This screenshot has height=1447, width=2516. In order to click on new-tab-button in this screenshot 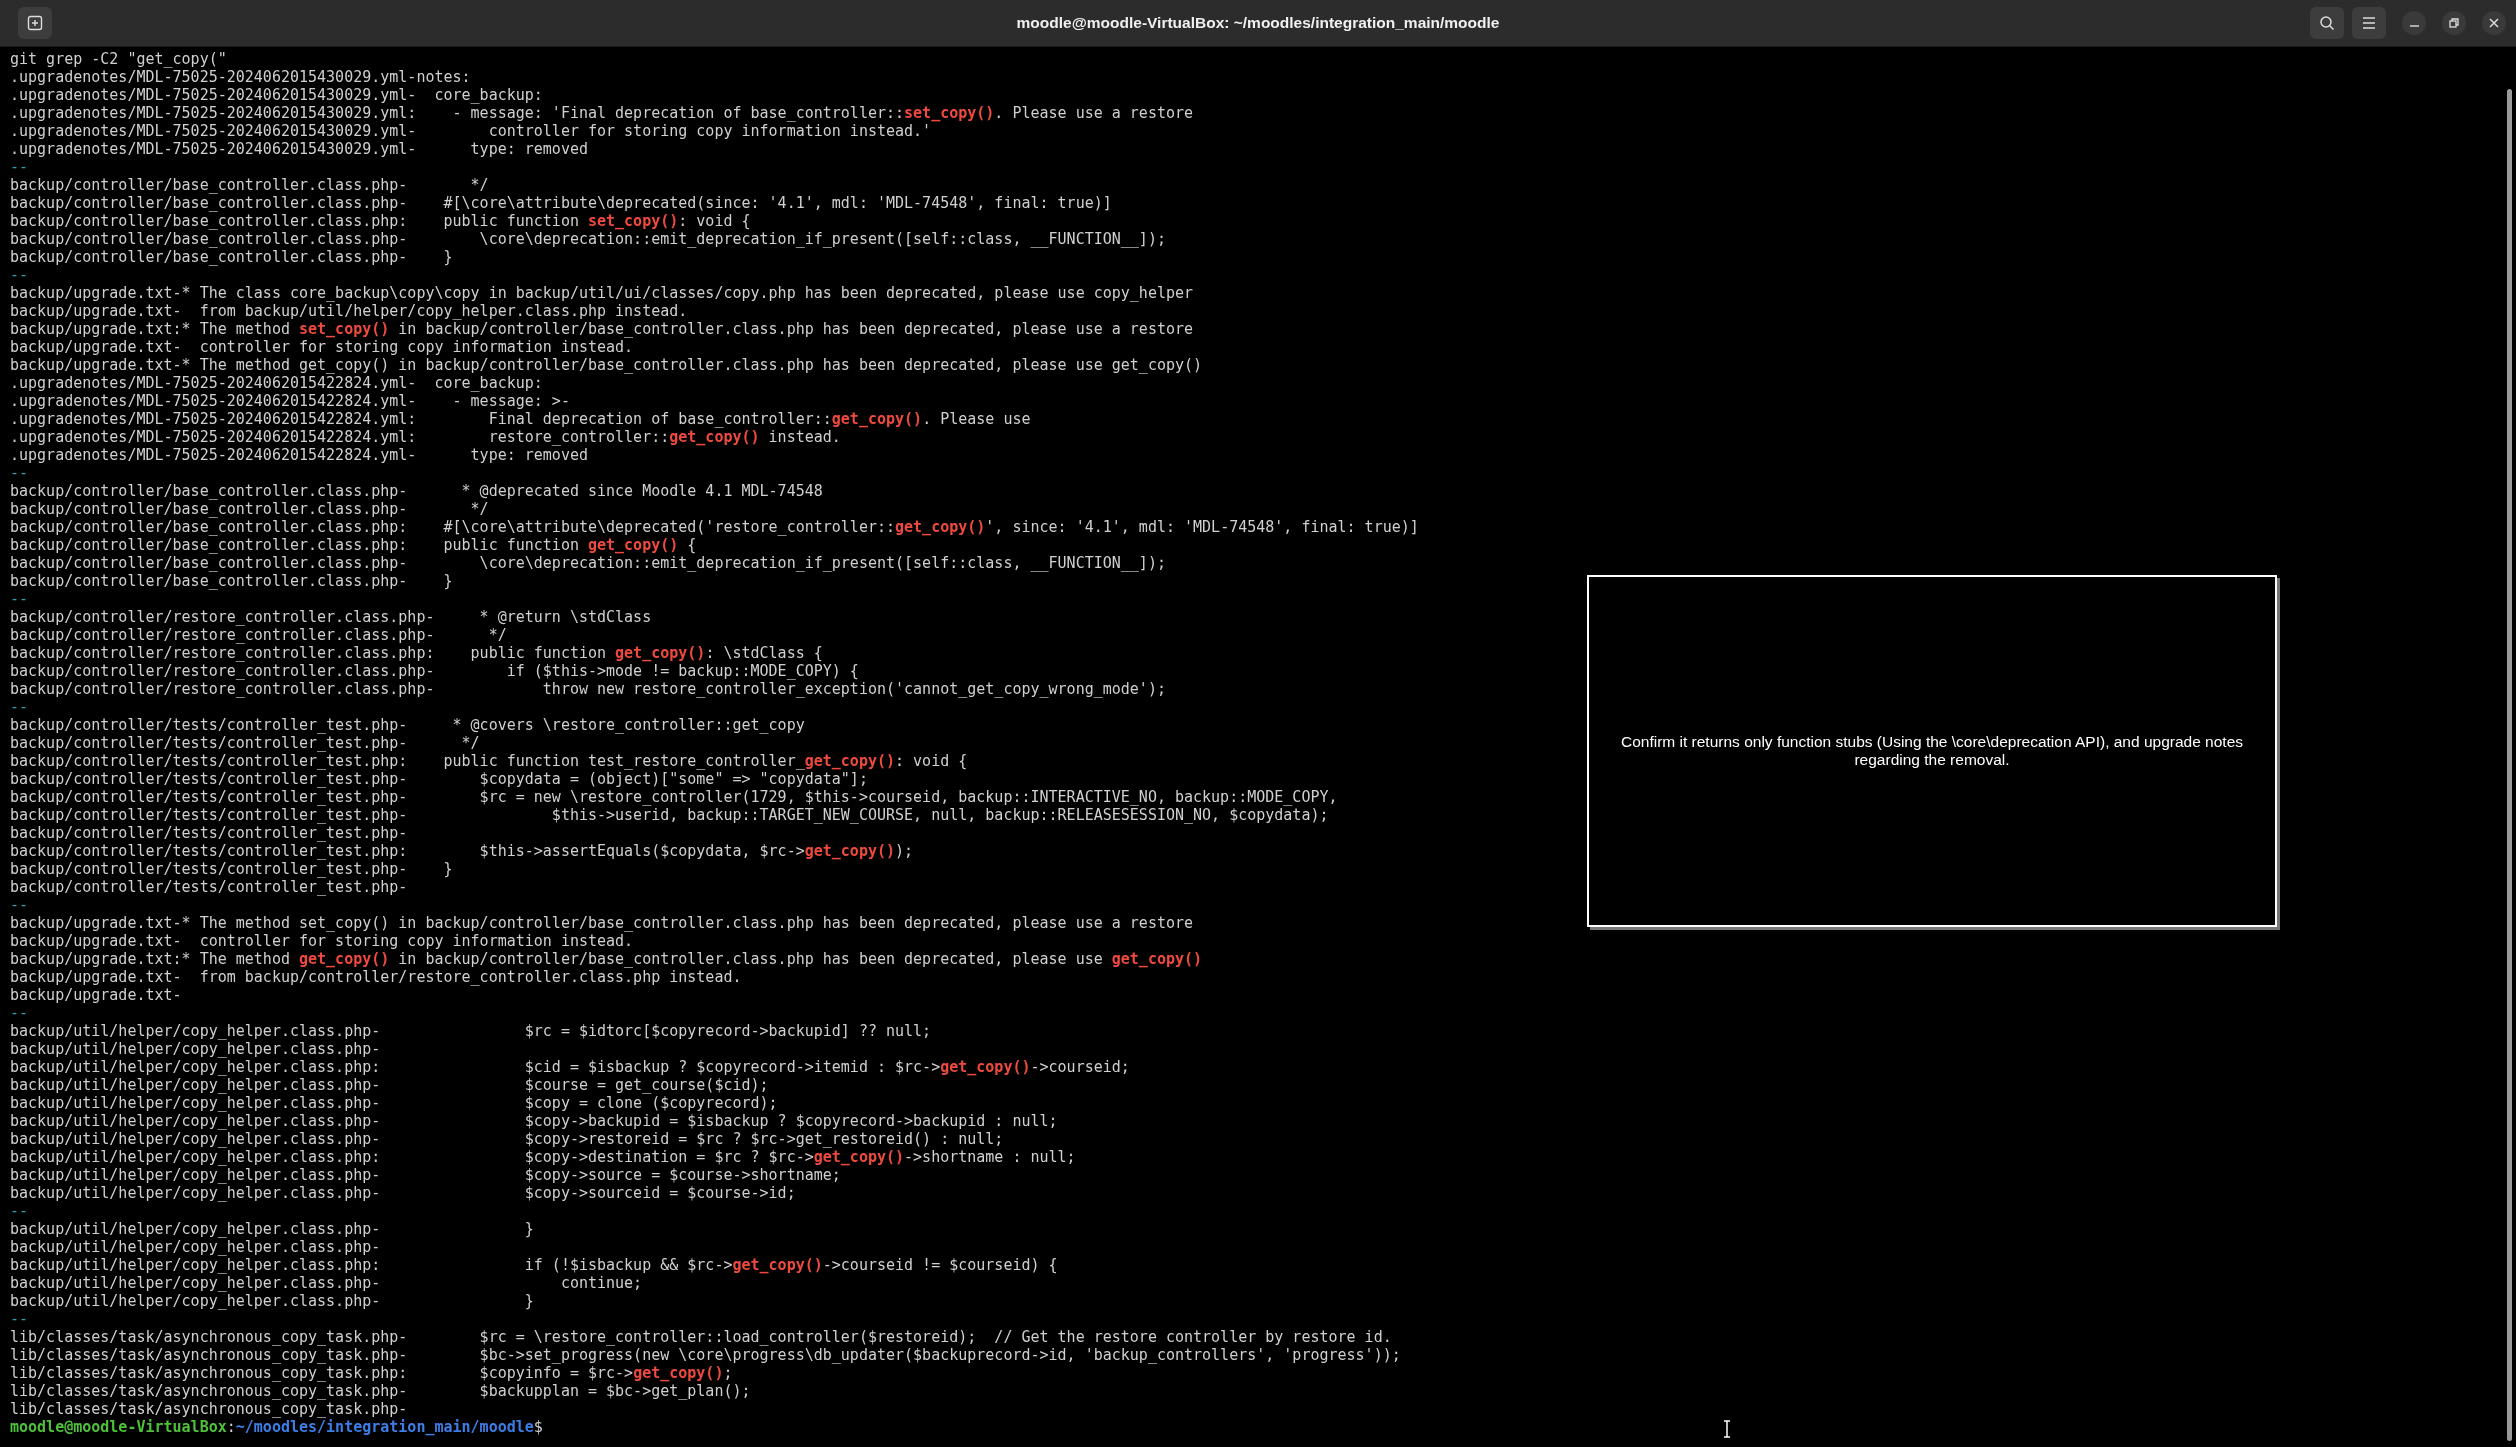, I will do `click(35, 23)`.